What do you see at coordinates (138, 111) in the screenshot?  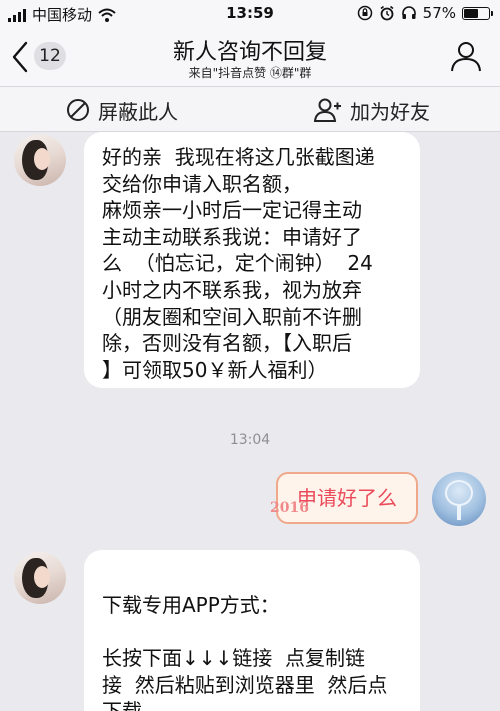 I see `block-user-label: 屏蔽此人` at bounding box center [138, 111].